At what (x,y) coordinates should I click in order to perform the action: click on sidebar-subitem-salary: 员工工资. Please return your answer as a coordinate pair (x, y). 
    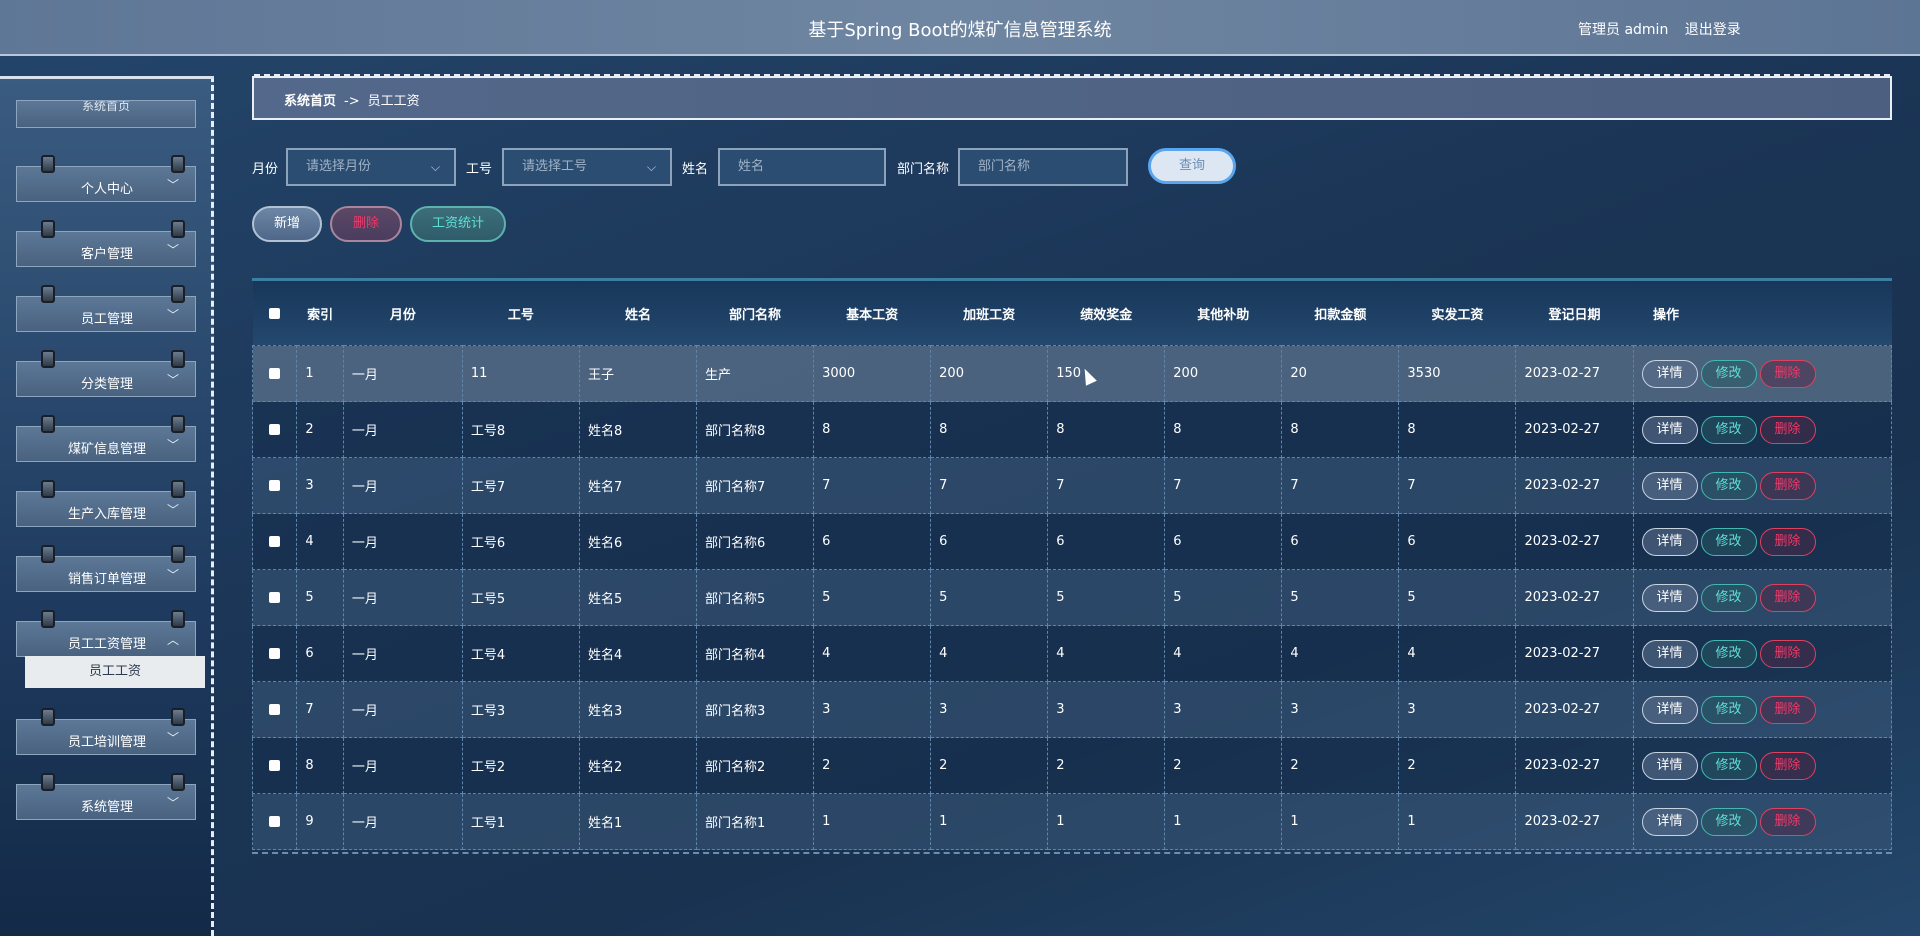
    Looking at the image, I should click on (115, 672).